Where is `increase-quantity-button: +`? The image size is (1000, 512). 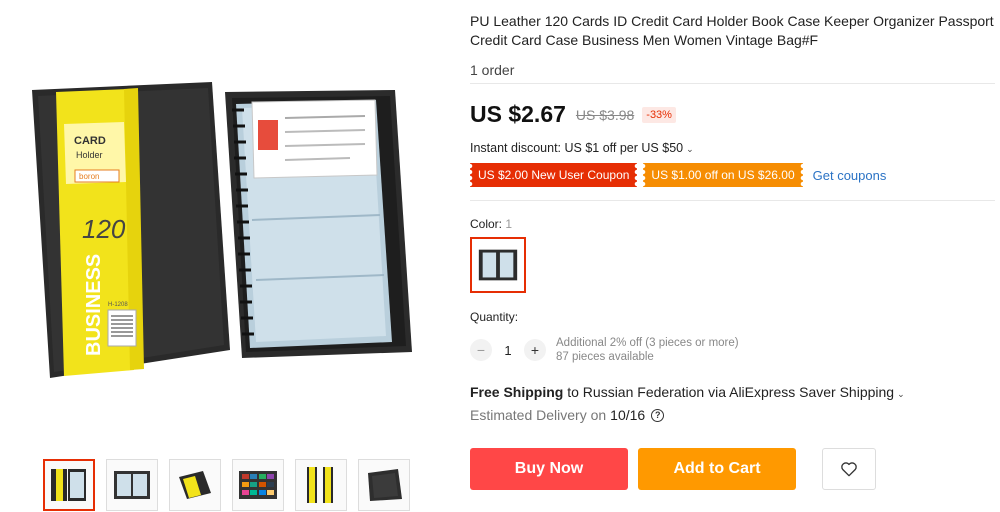
increase-quantity-button: + is located at coordinates (535, 350).